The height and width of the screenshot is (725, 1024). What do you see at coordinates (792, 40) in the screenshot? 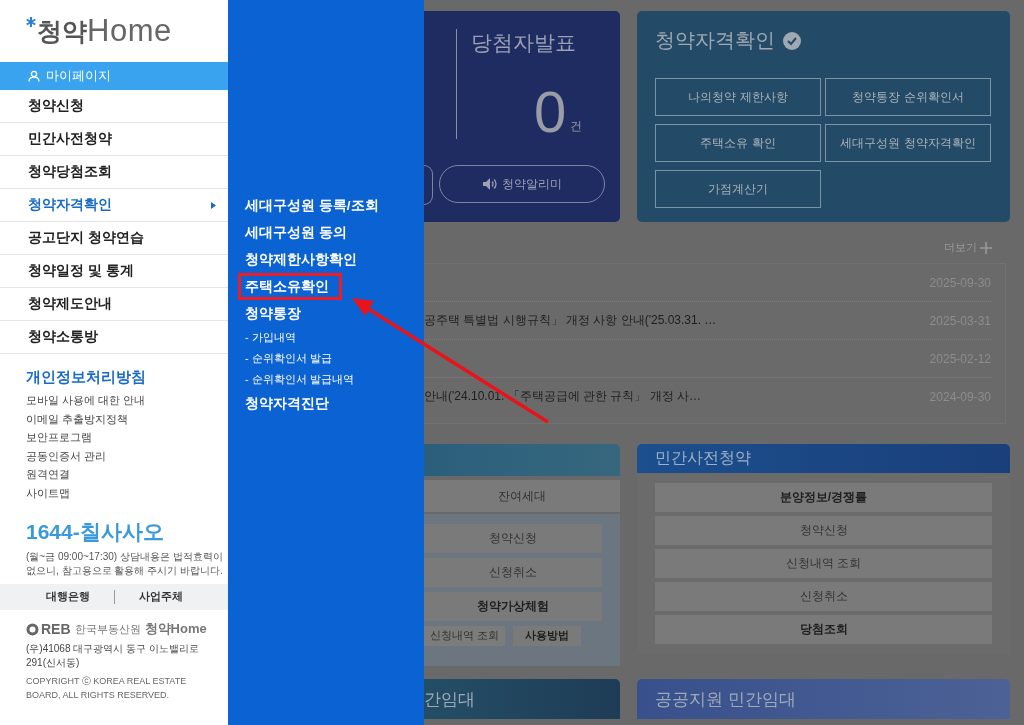
I see `check-icon` at bounding box center [792, 40].